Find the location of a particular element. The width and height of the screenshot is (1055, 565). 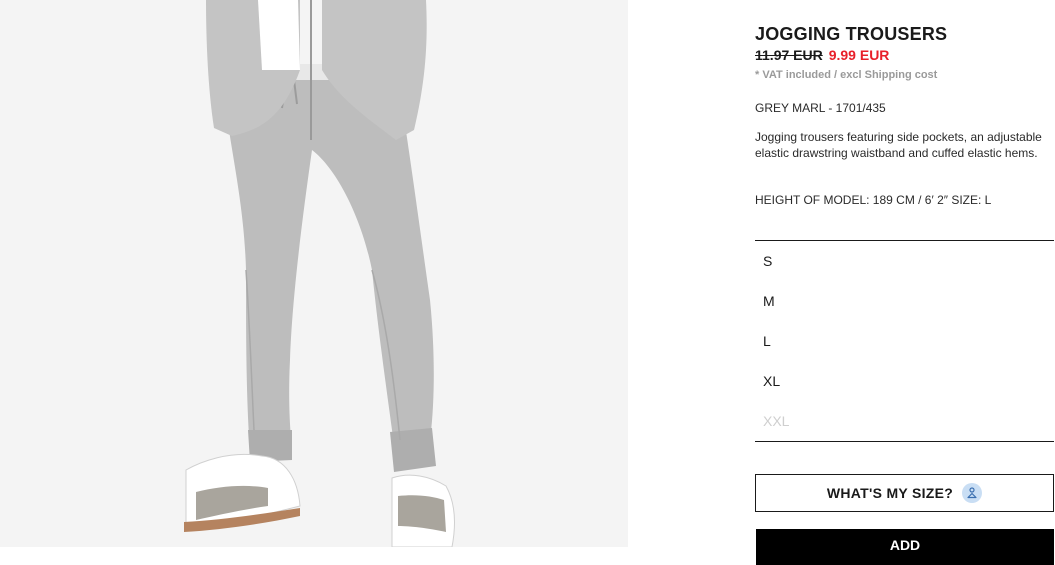

price-block: 11.97 EUR 9.99 EUR is located at coordinates (822, 55).